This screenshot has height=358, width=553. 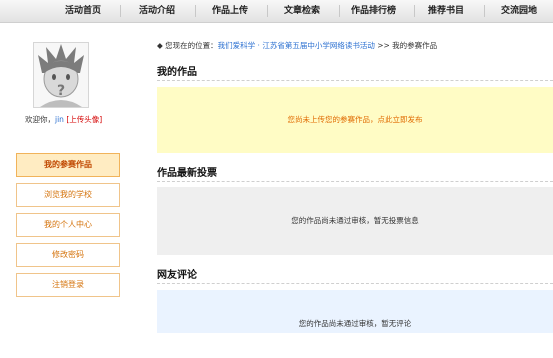 What do you see at coordinates (84, 119) in the screenshot?
I see `upload-avatar-link: [上传头像]` at bounding box center [84, 119].